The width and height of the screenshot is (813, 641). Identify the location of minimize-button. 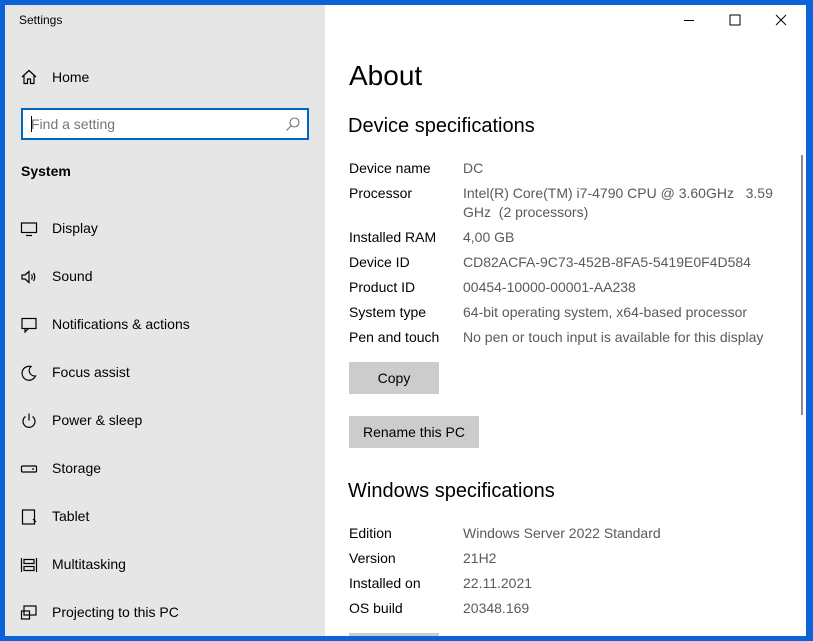
(689, 20).